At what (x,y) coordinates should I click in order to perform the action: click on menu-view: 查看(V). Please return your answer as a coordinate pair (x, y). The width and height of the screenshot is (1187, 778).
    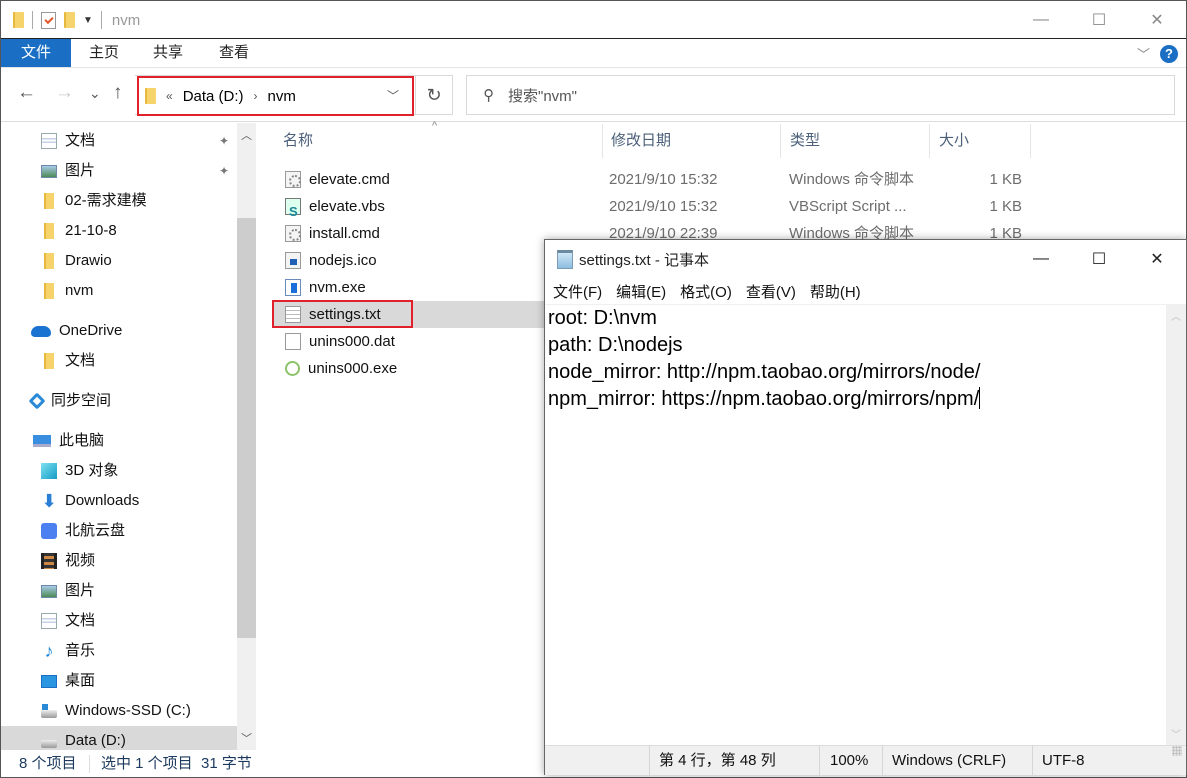
    Looking at the image, I should click on (771, 291).